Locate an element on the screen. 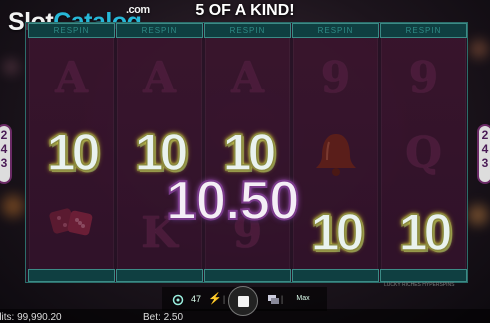  stop-button is located at coordinates (243, 301).